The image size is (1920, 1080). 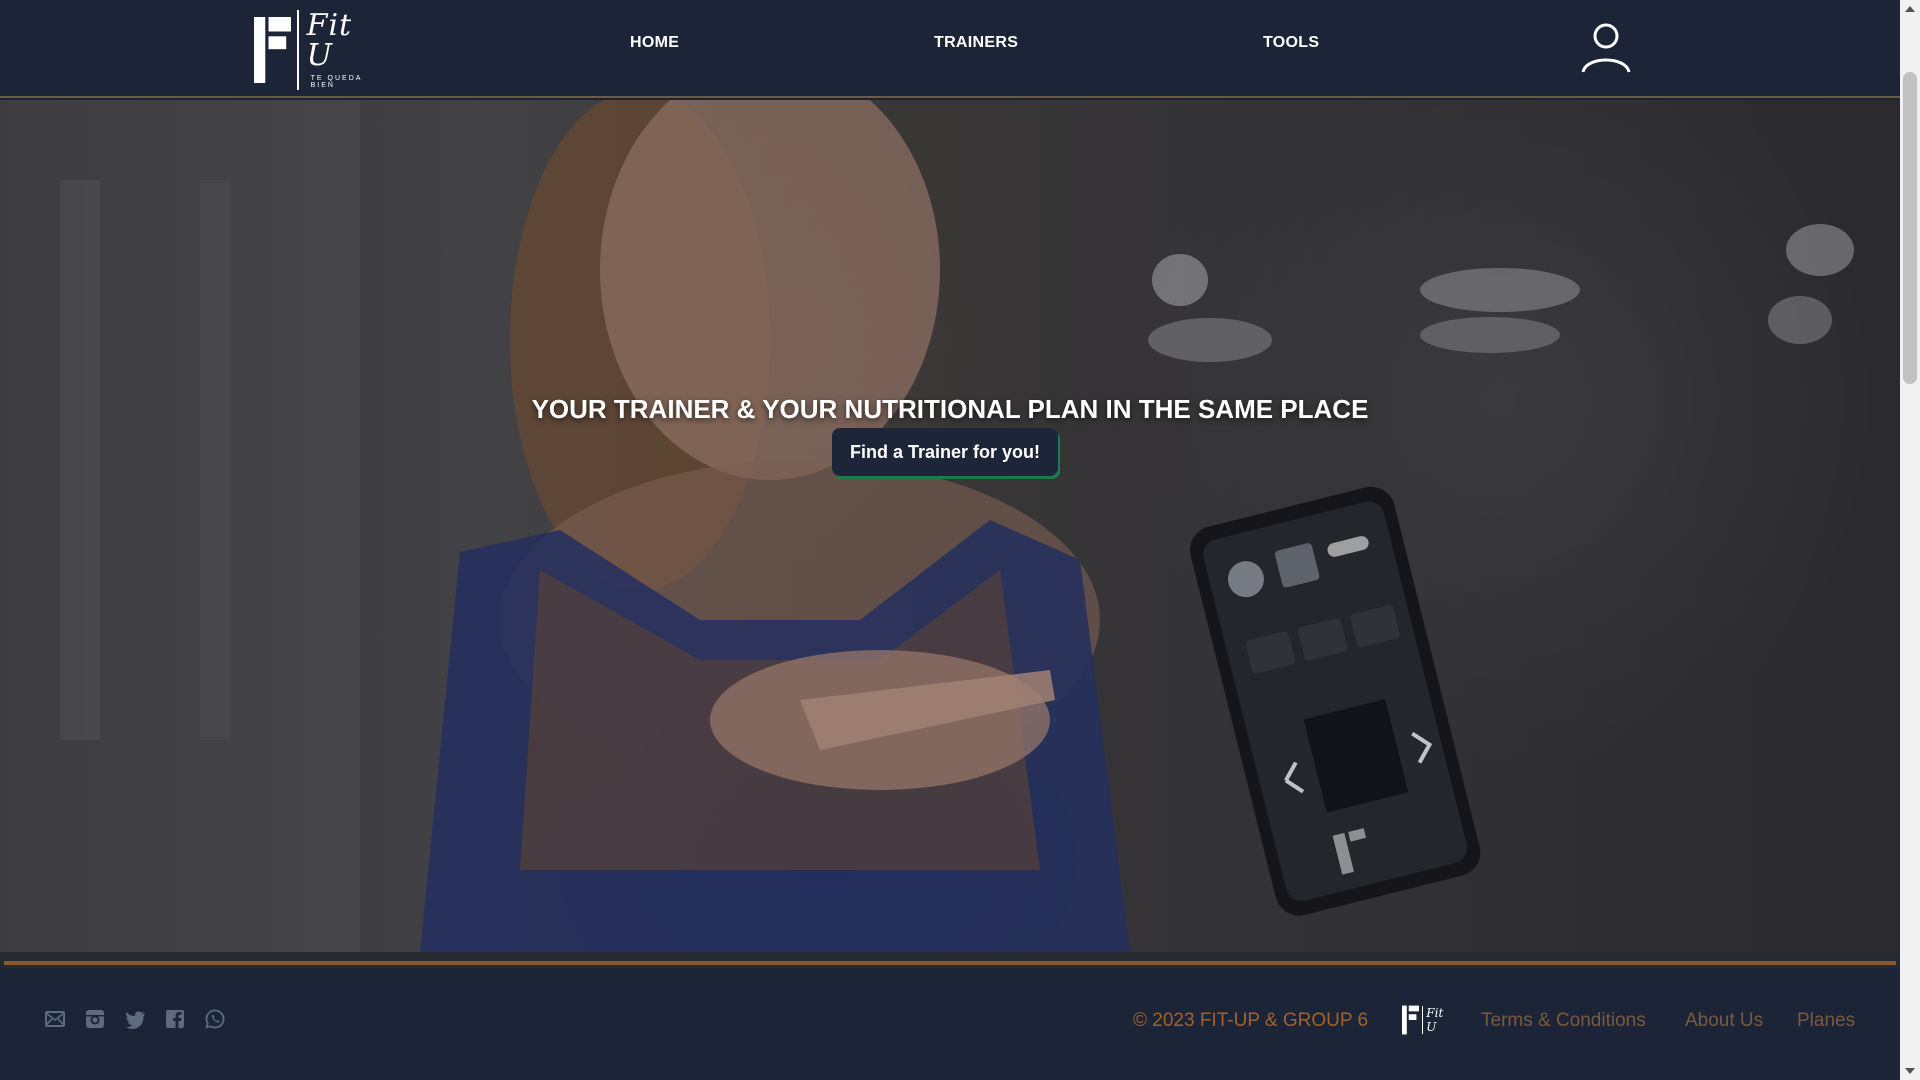 I want to click on user-account-icon, so click(x=1606, y=48).